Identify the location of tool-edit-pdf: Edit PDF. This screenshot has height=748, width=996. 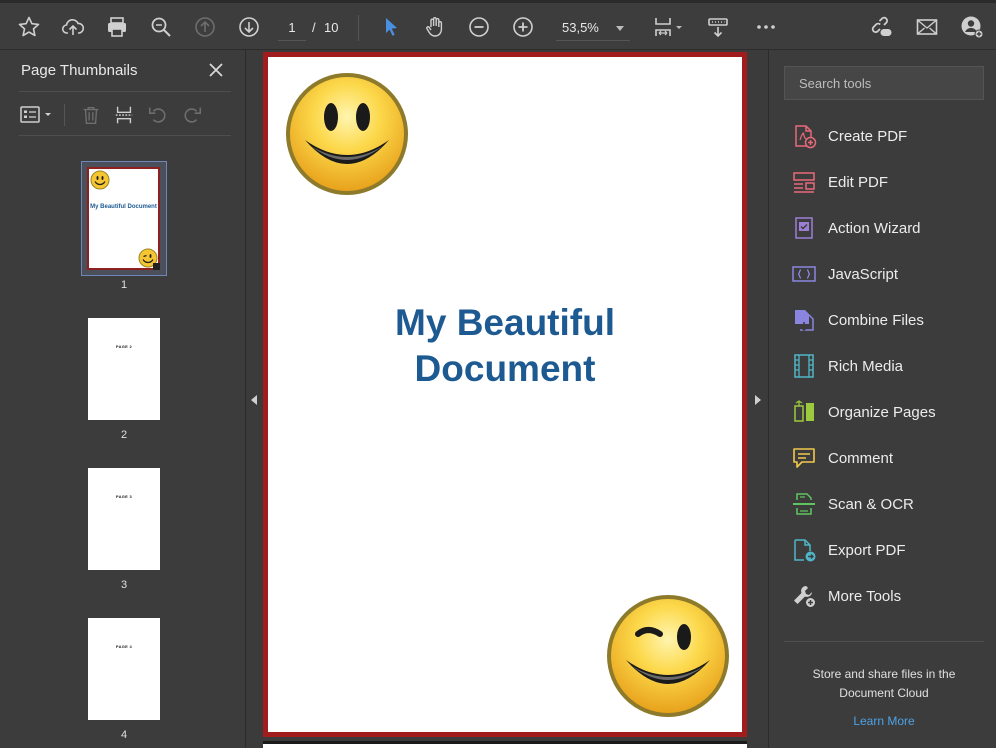
(891, 182).